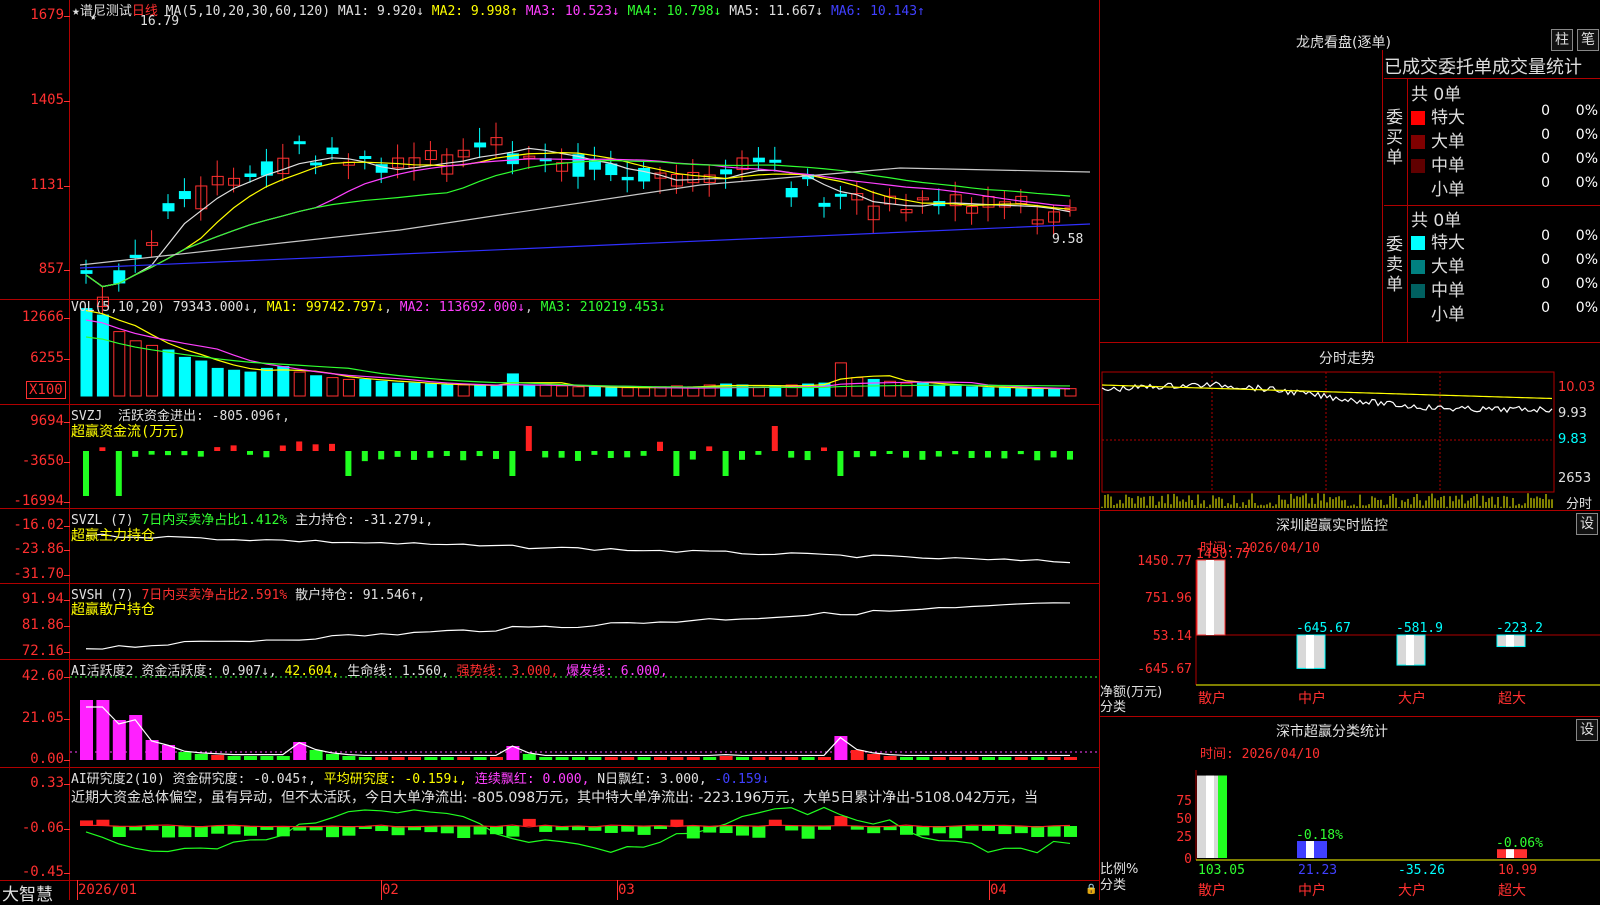  What do you see at coordinates (213, 671) in the screenshot?
I see `ai1-value-1: 资金活跃度: 0.907↓,` at bounding box center [213, 671].